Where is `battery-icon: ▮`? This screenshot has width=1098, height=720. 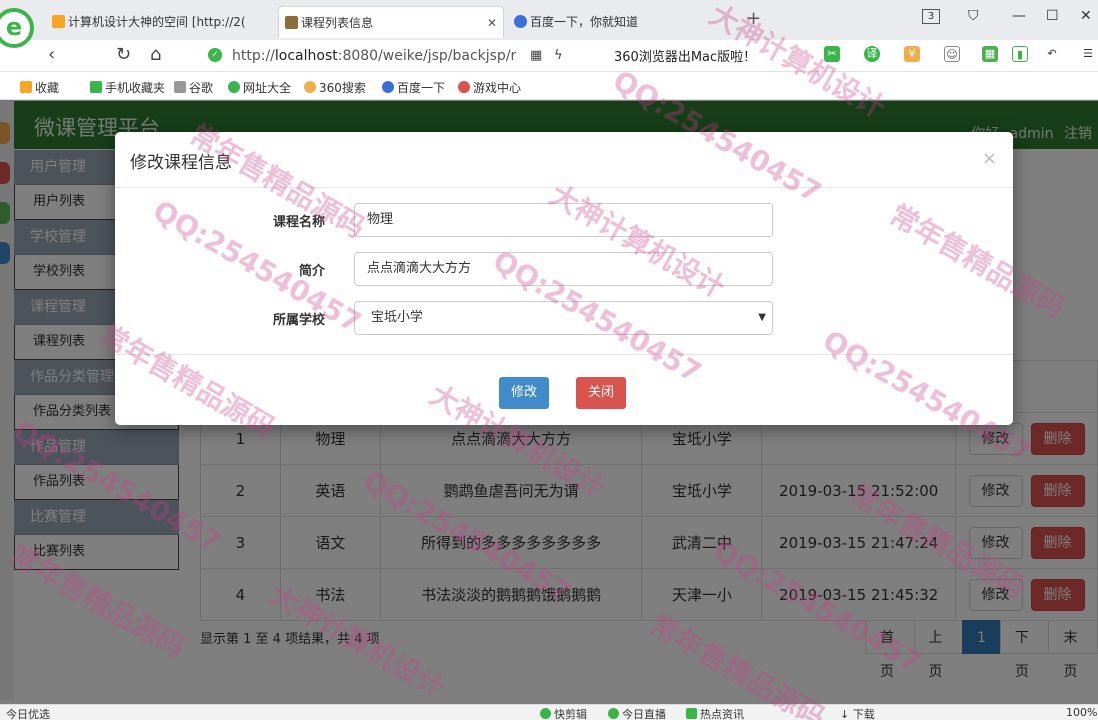
battery-icon: ▮ is located at coordinates (1020, 54).